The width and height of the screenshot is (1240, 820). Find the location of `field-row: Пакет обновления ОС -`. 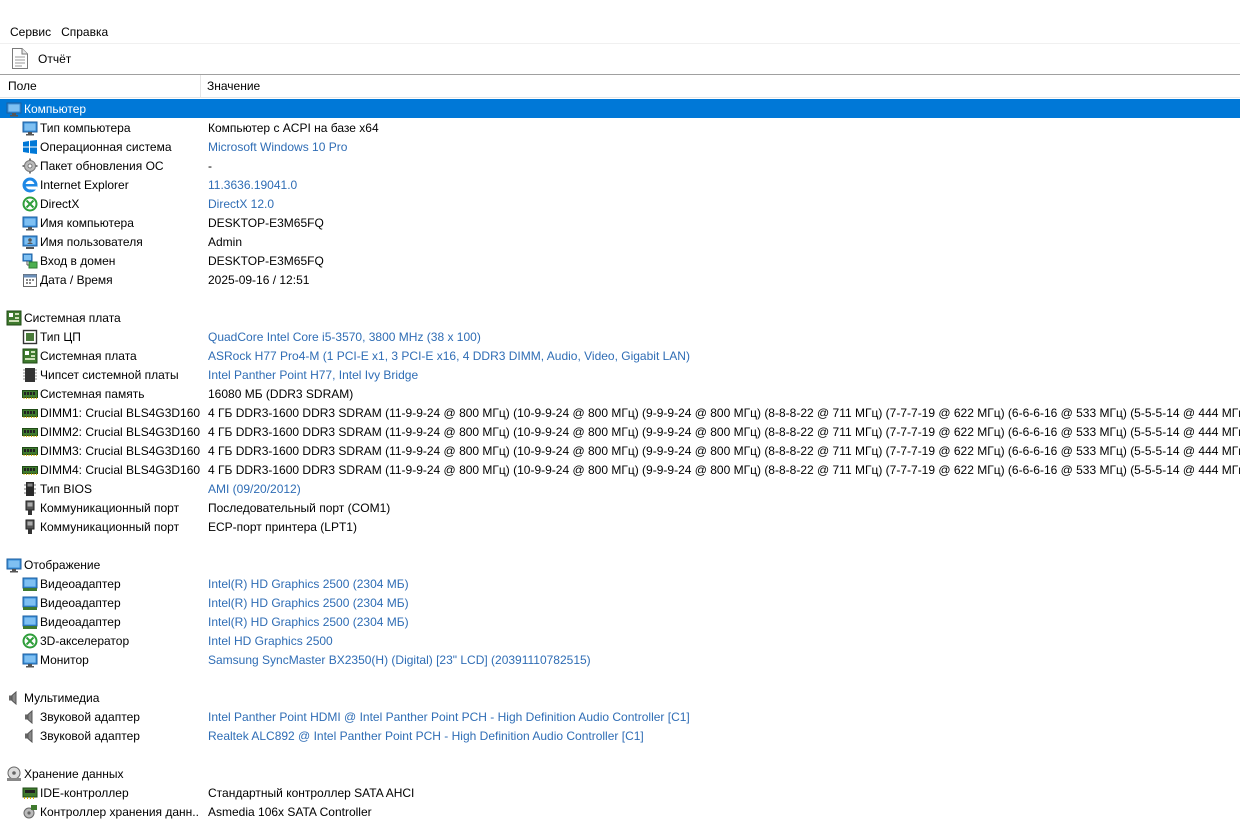

field-row: Пакет обновления ОС - is located at coordinates (620, 165).